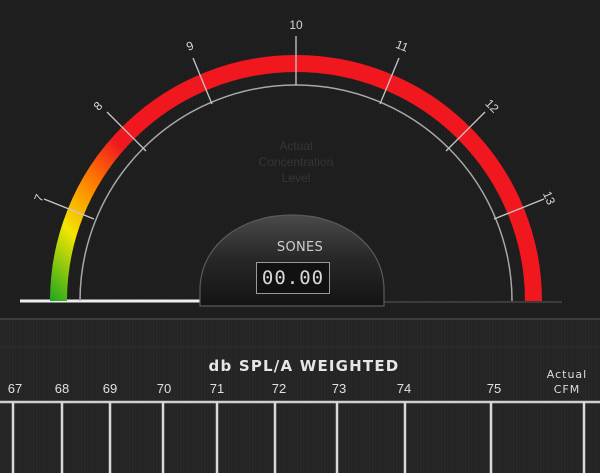 This screenshot has height=473, width=600. What do you see at coordinates (494, 388) in the screenshot?
I see `scale-label-75: 75` at bounding box center [494, 388].